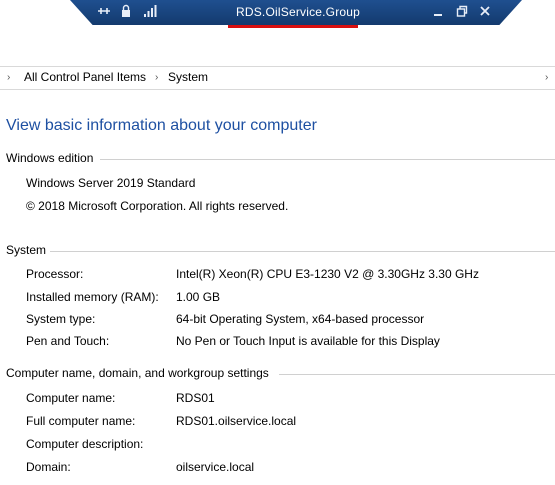  Describe the element at coordinates (81, 421) in the screenshot. I see `full-computer-name-label: Full computer name:` at that location.